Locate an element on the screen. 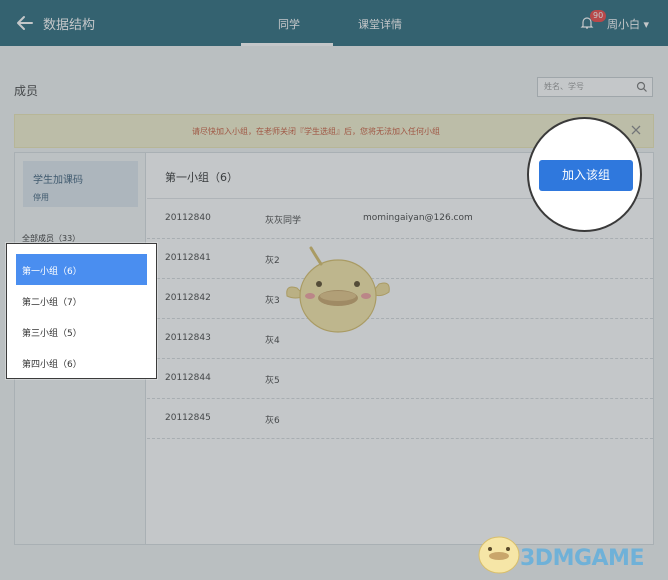 Image resolution: width=668 pixels, height=580 pixels. student-id: 20112844 is located at coordinates (188, 378).